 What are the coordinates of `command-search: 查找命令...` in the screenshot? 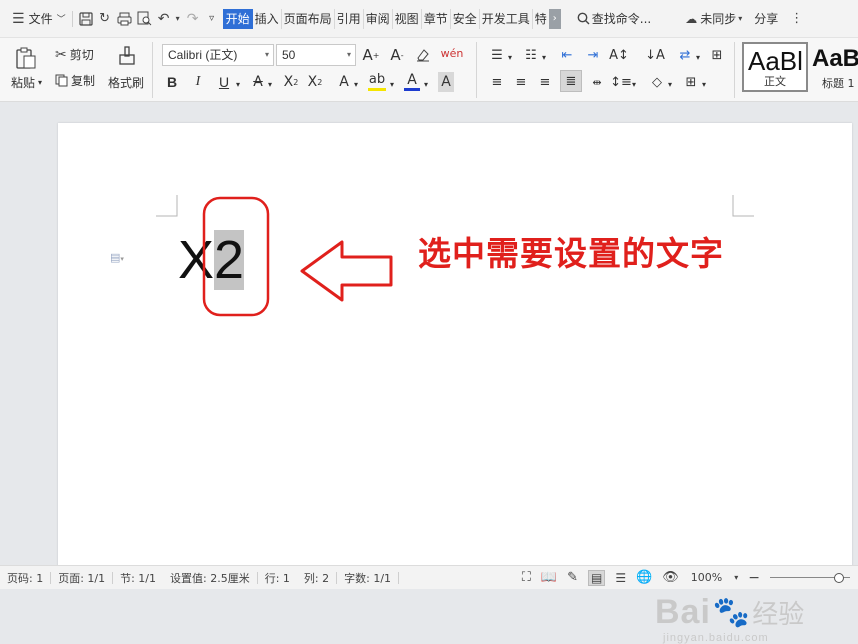 It's located at (614, 19).